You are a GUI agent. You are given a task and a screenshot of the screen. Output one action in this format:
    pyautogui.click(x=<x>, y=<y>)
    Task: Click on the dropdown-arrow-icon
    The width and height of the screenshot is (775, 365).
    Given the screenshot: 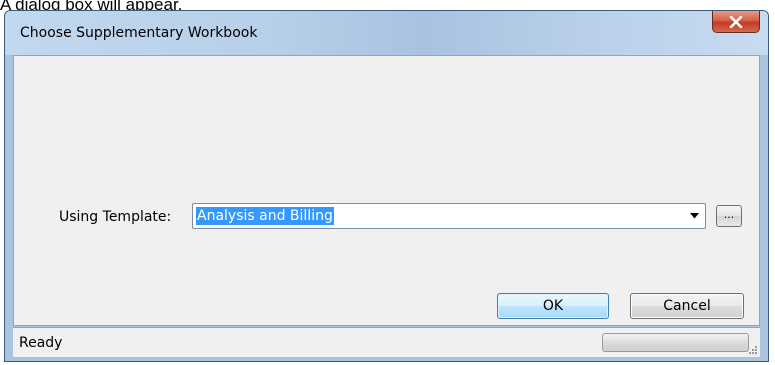 What is the action you would take?
    pyautogui.click(x=694, y=216)
    